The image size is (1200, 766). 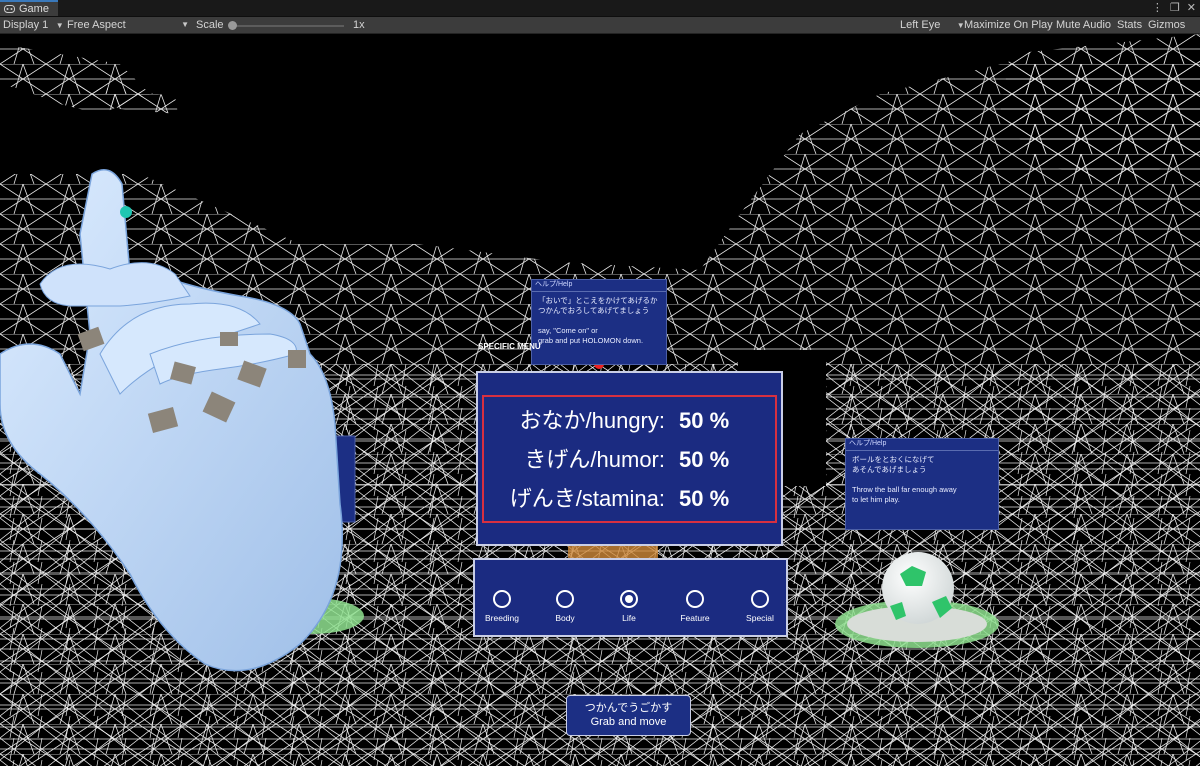 I want to click on menu-item-special: Special, so click(x=760, y=606).